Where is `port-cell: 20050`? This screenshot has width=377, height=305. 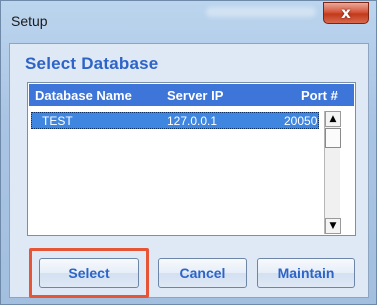 port-cell: 20050 is located at coordinates (301, 121).